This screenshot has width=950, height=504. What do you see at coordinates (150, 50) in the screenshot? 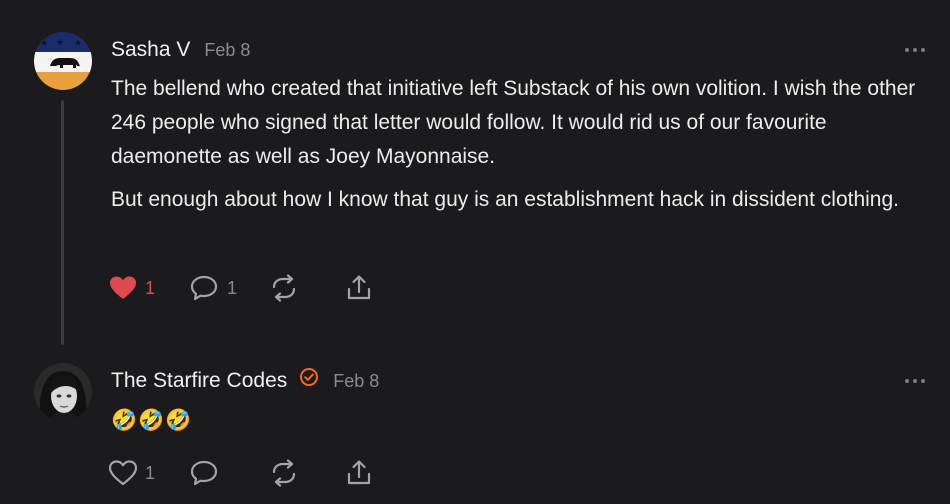
I see `author-name: Sasha V` at bounding box center [150, 50].